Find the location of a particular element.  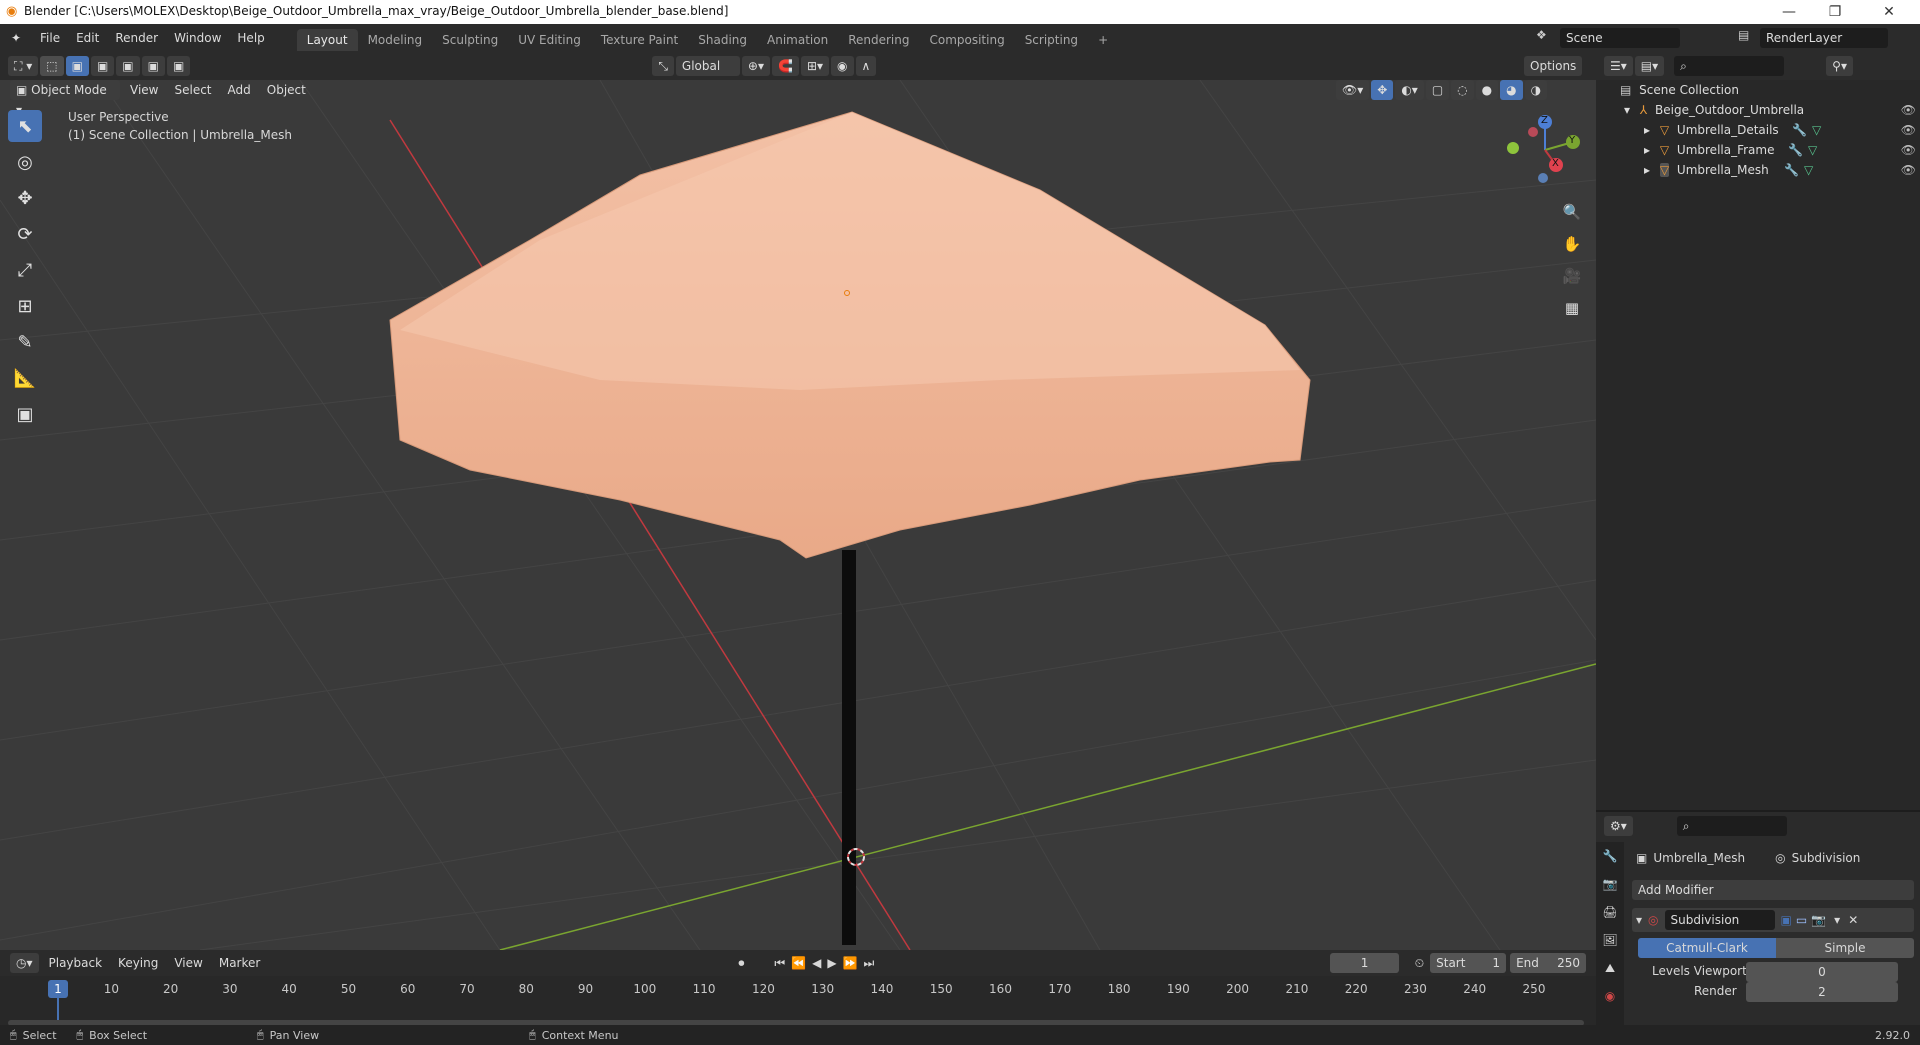

menu-render: Render is located at coordinates (136, 38).